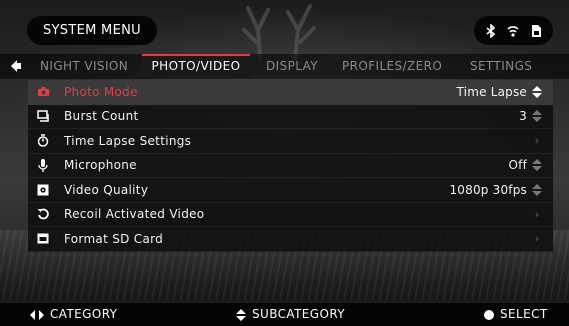 This screenshot has width=569, height=326. I want to click on menu-item-value: Off, so click(517, 165).